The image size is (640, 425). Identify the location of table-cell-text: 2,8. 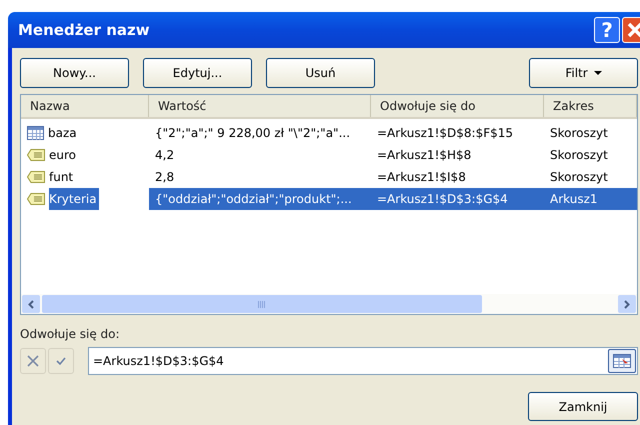
(165, 177).